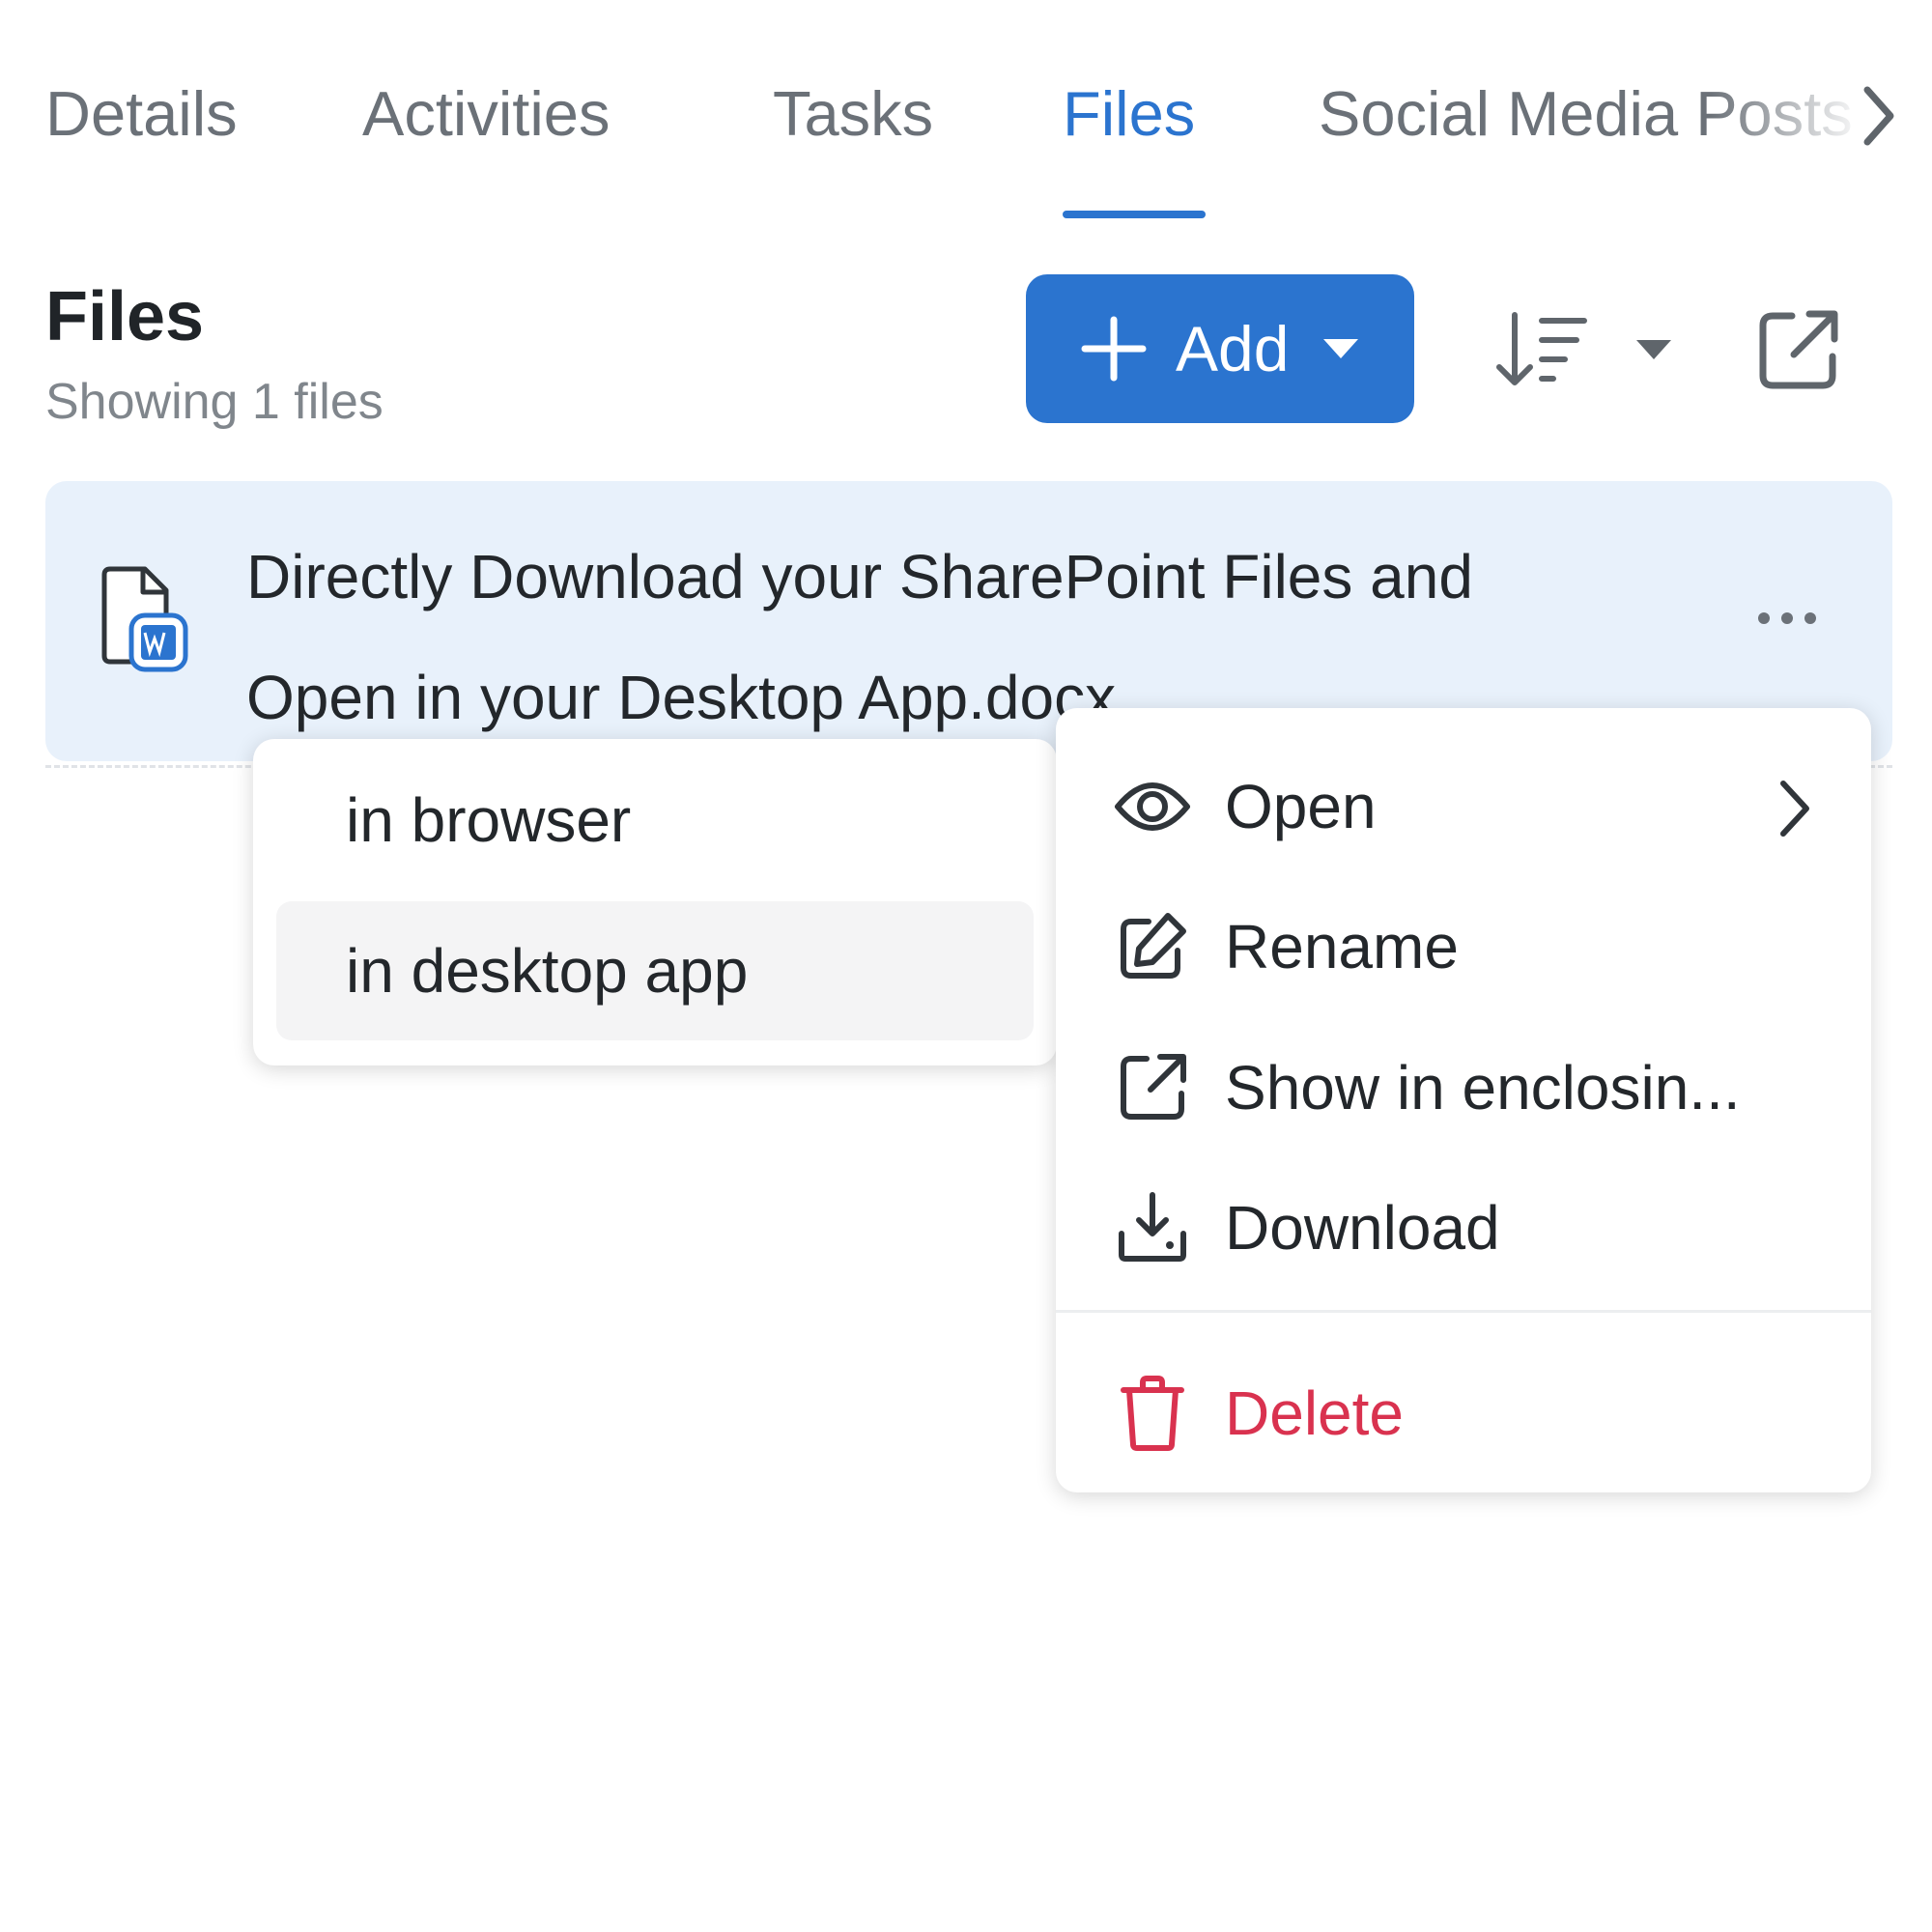 This screenshot has height=1932, width=1932. Describe the element at coordinates (1463, 1311) in the screenshot. I see `menu-divider` at that location.